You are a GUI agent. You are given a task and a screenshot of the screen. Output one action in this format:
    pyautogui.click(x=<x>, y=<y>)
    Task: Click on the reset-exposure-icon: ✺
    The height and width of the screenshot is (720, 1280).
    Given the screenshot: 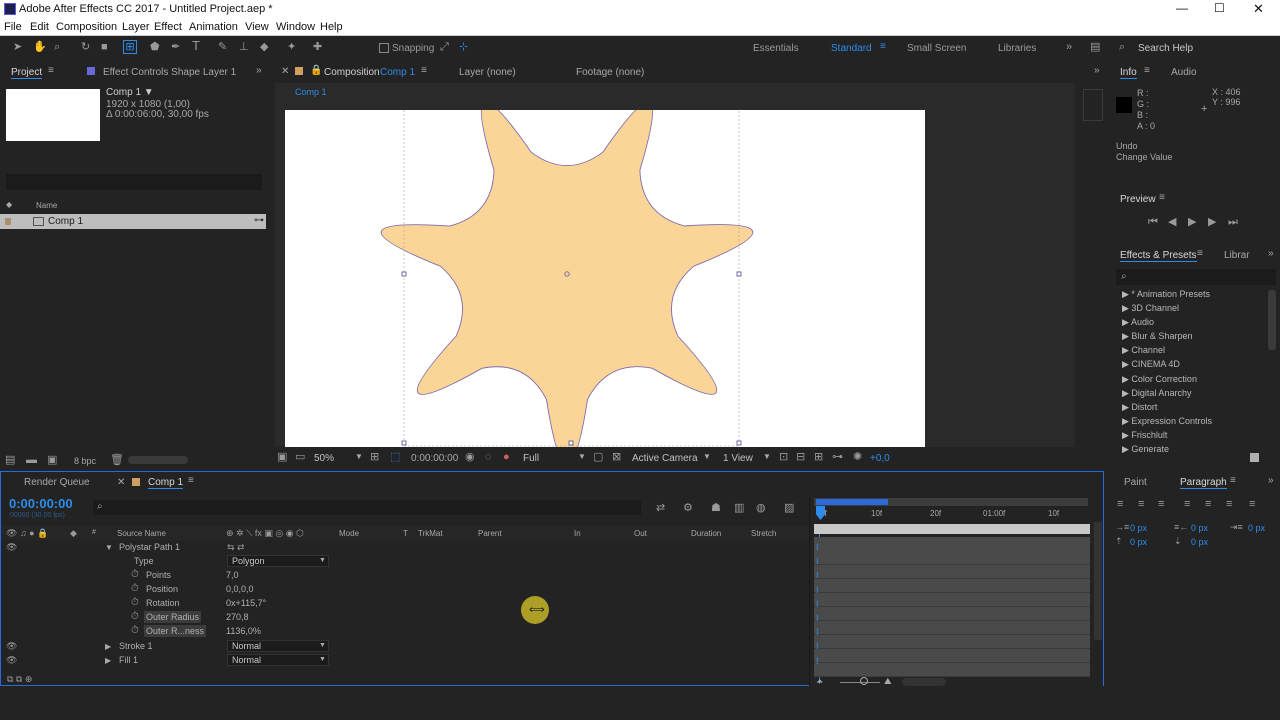 What is the action you would take?
    pyautogui.click(x=857, y=457)
    